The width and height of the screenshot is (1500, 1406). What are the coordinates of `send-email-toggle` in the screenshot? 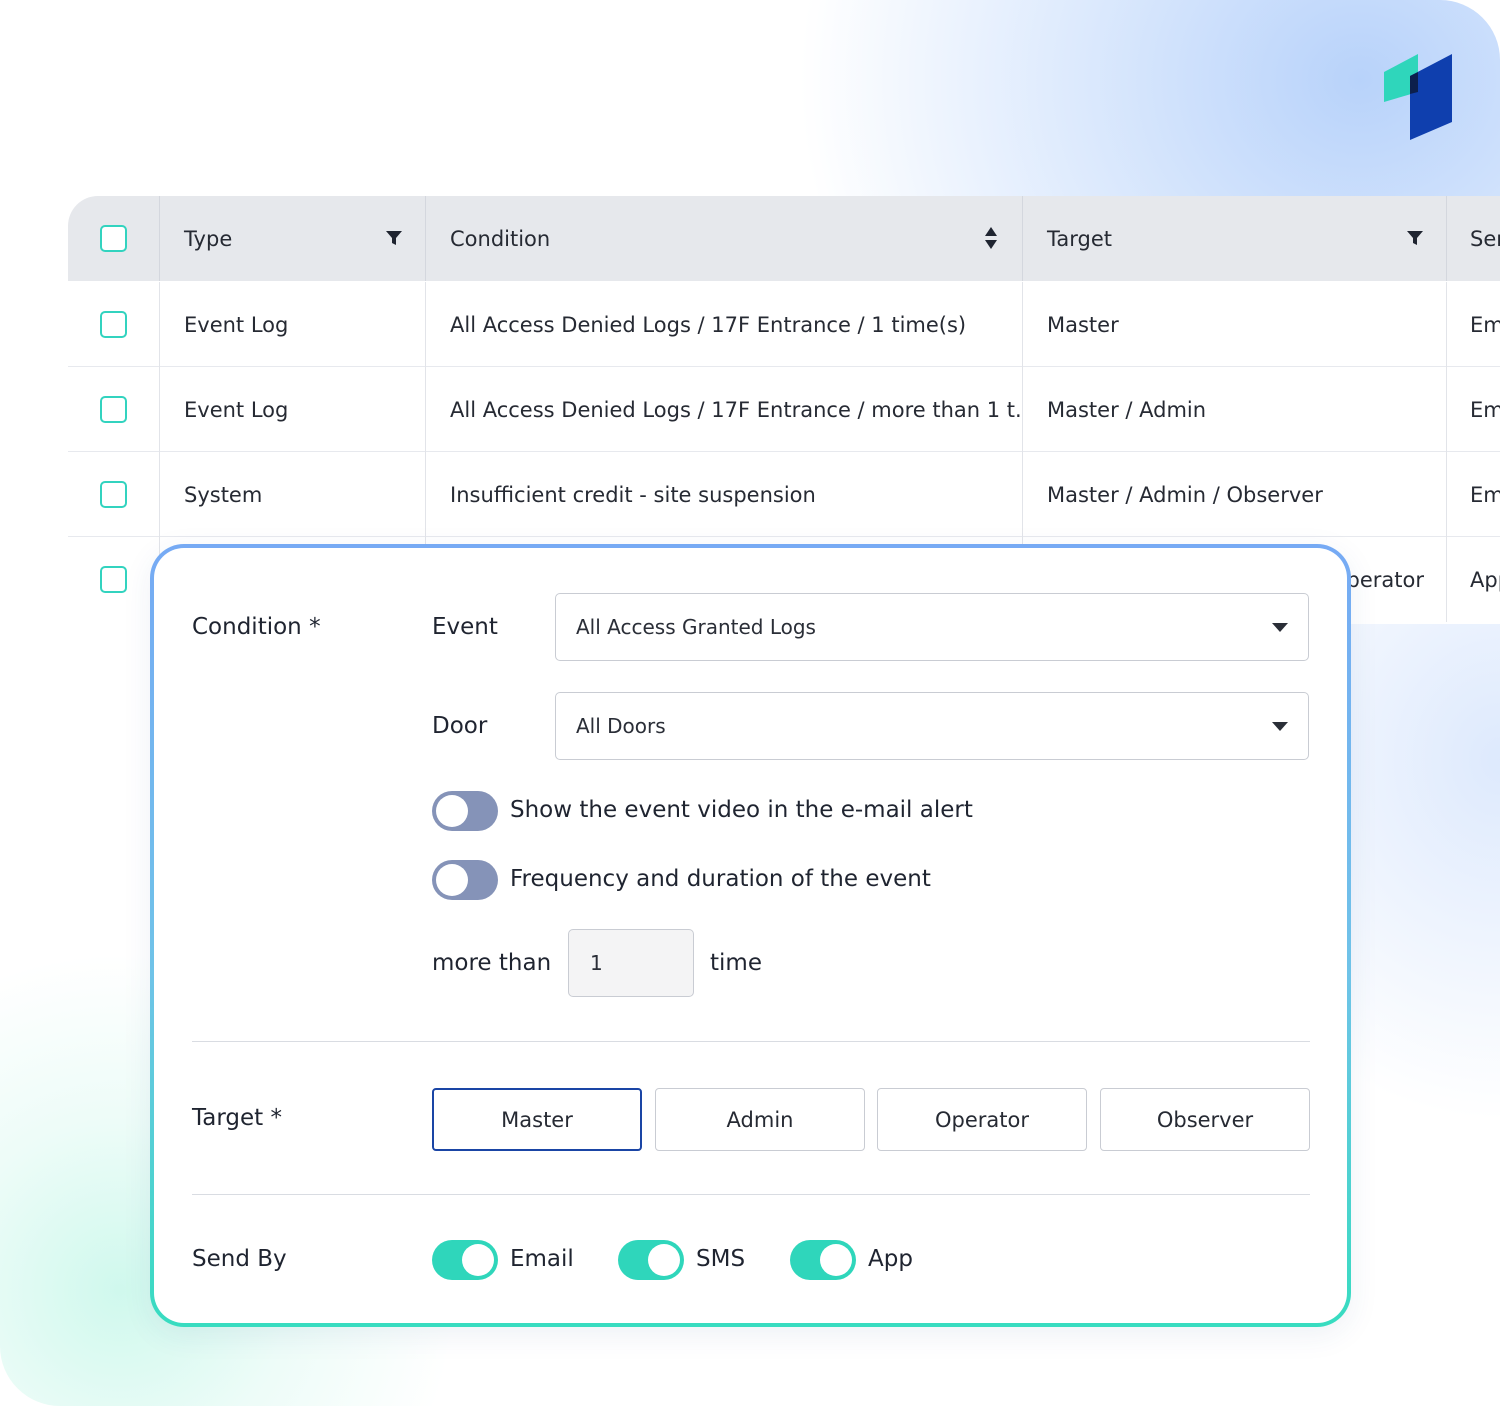 It's located at (465, 1260).